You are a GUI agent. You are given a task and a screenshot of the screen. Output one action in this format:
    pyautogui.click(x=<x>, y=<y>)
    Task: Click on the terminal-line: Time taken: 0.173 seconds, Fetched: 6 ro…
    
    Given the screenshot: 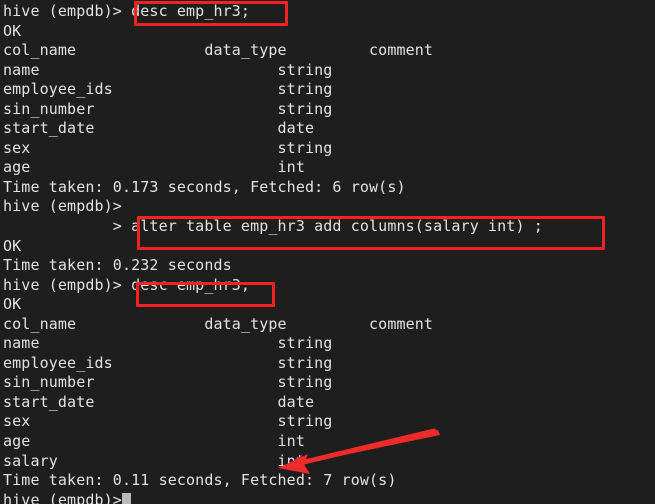 What is the action you would take?
    pyautogui.click(x=204, y=186)
    